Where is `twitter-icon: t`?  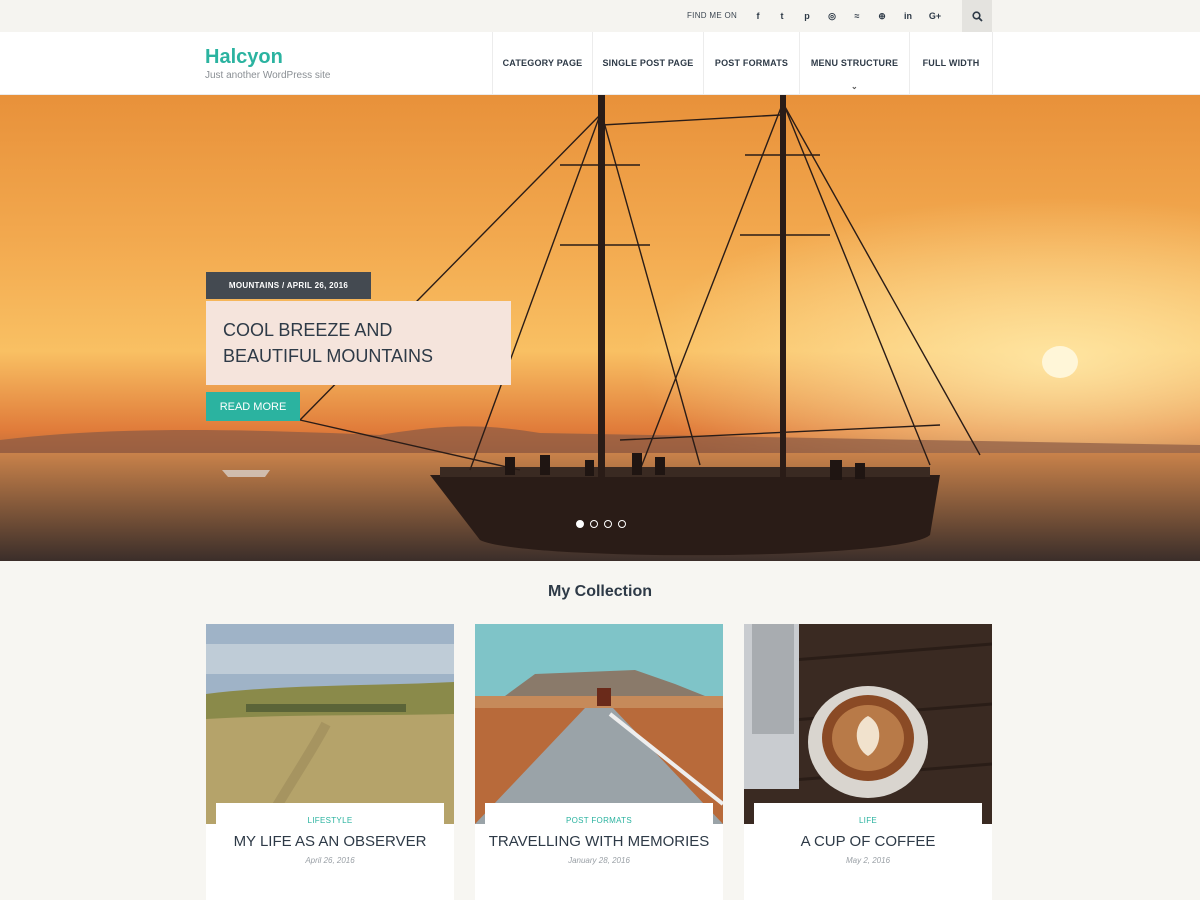
twitter-icon: t is located at coordinates (782, 16).